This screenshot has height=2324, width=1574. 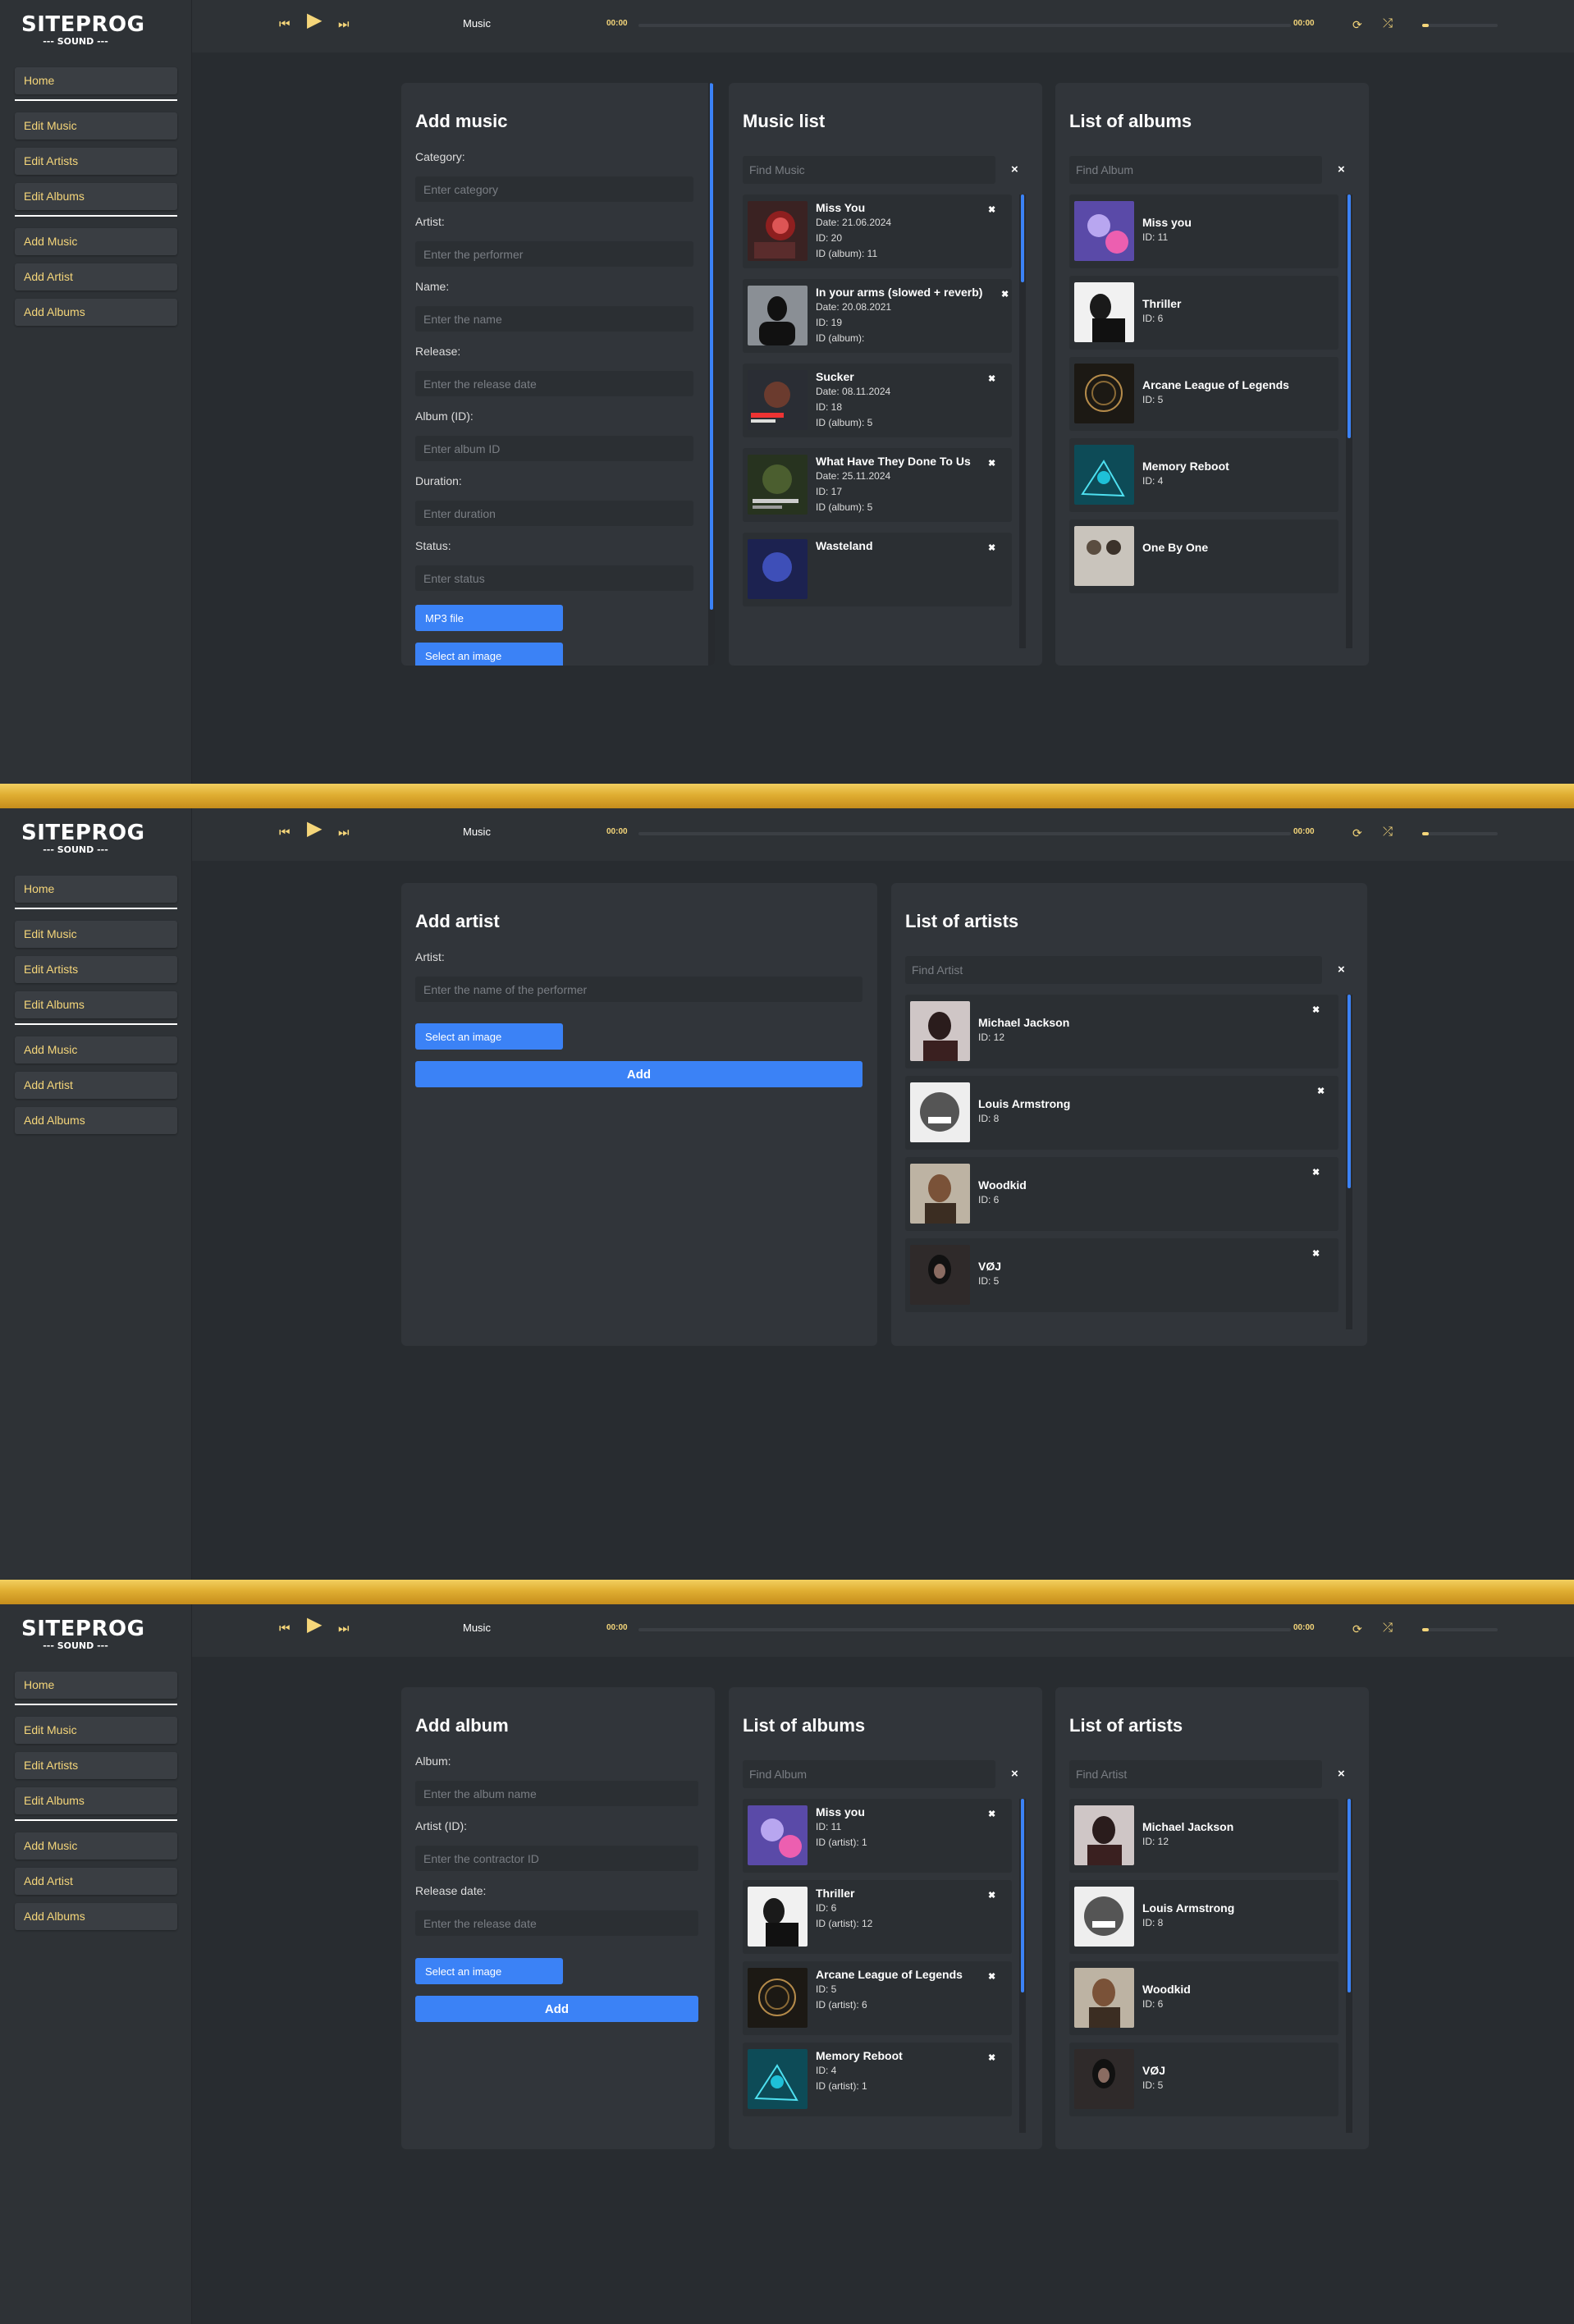 What do you see at coordinates (556, 1793) in the screenshot?
I see `album-name-input` at bounding box center [556, 1793].